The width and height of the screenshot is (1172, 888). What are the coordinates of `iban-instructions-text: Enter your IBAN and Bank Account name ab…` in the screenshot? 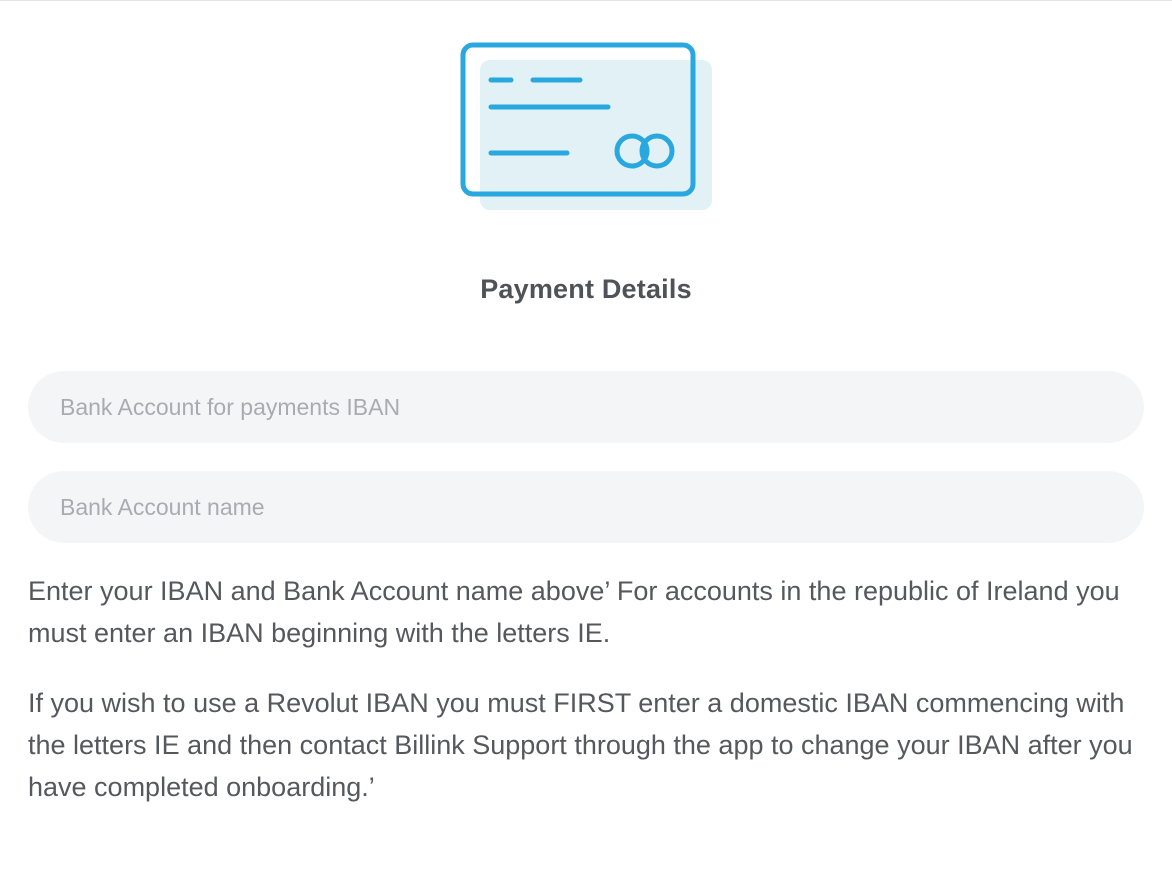 It's located at (574, 612).